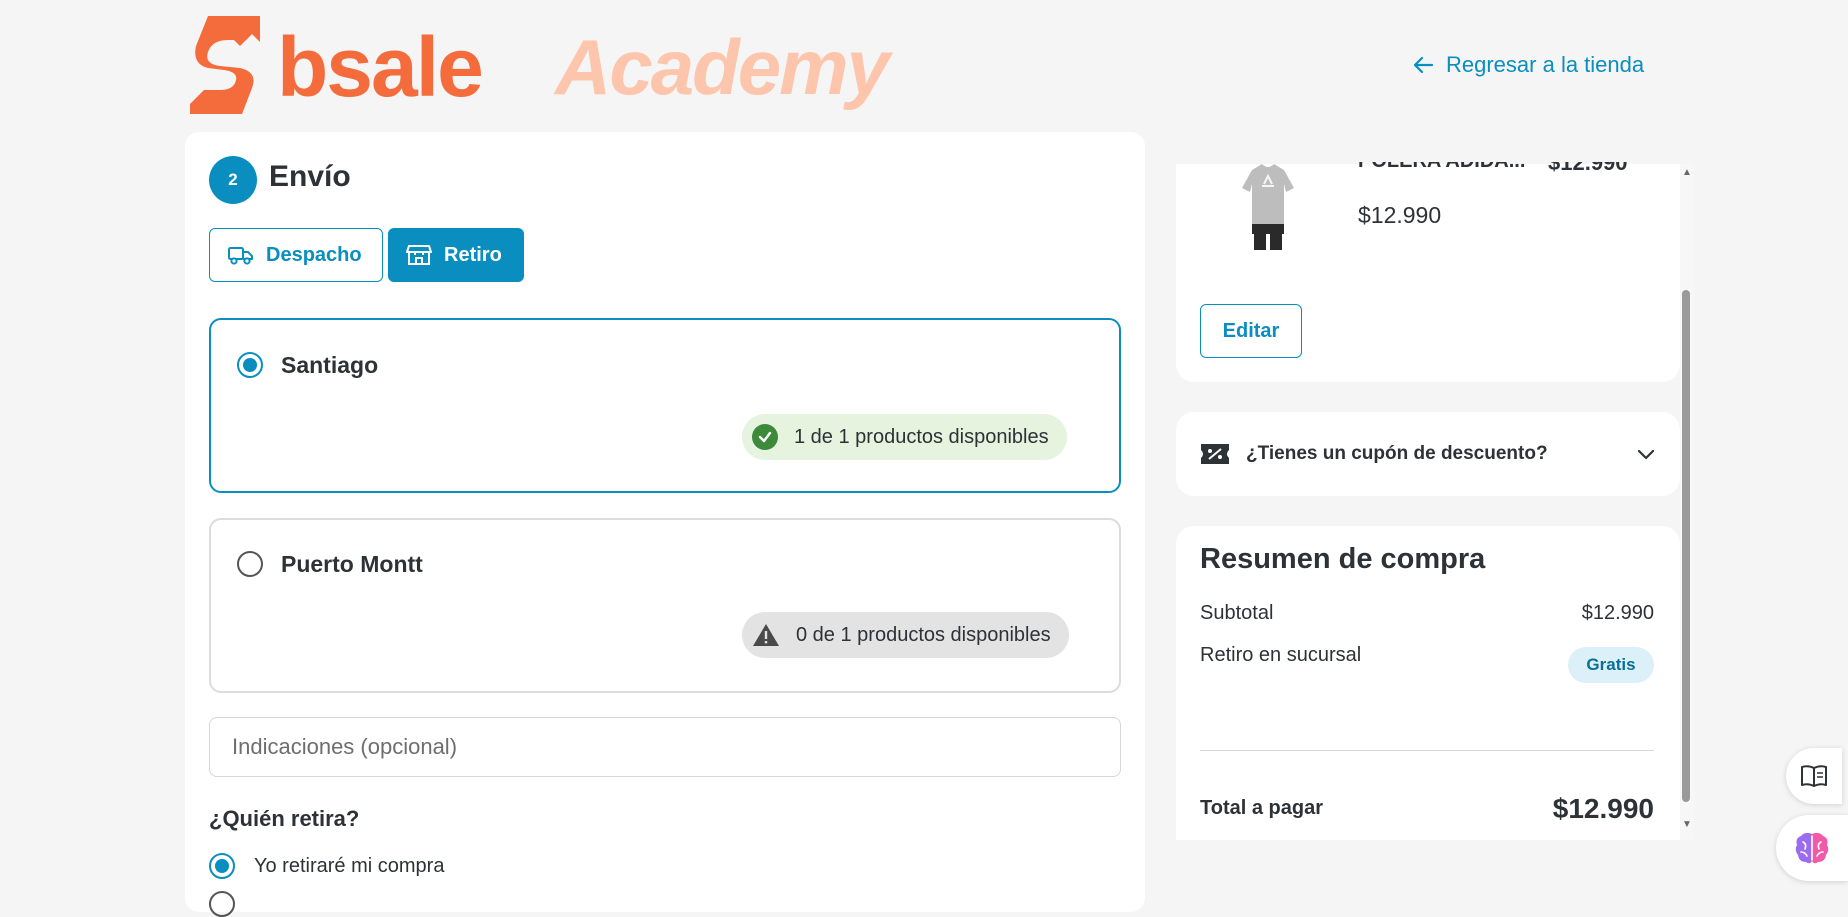  I want to click on brand-name: bsale, so click(380, 67).